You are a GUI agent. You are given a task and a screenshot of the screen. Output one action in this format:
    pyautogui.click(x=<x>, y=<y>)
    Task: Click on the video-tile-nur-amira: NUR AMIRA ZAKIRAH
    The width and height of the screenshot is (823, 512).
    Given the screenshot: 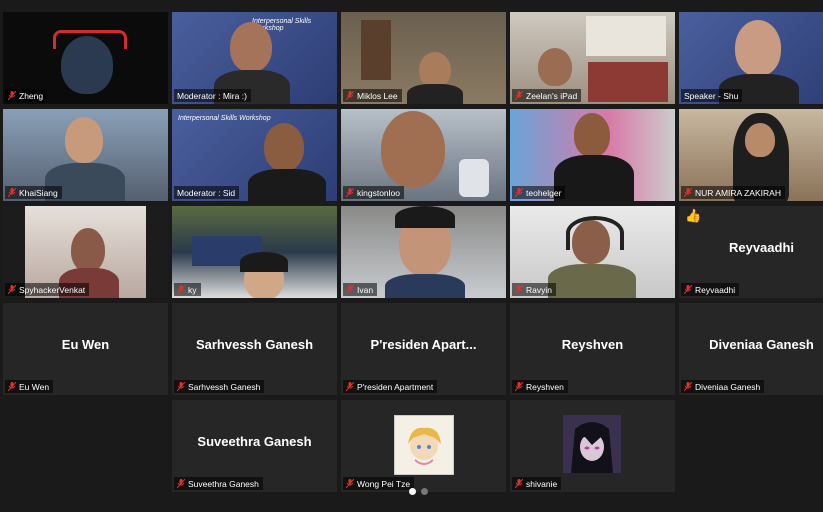 What is the action you would take?
    pyautogui.click(x=751, y=155)
    